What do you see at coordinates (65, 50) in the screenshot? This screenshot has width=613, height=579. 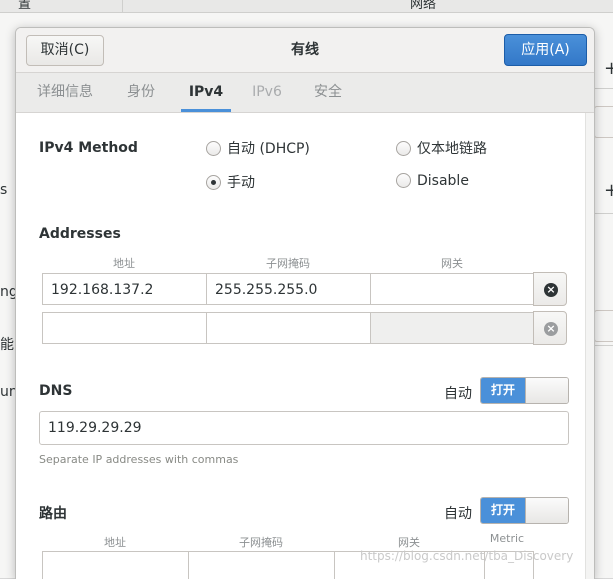 I see `cancel-button: 取消(C)` at bounding box center [65, 50].